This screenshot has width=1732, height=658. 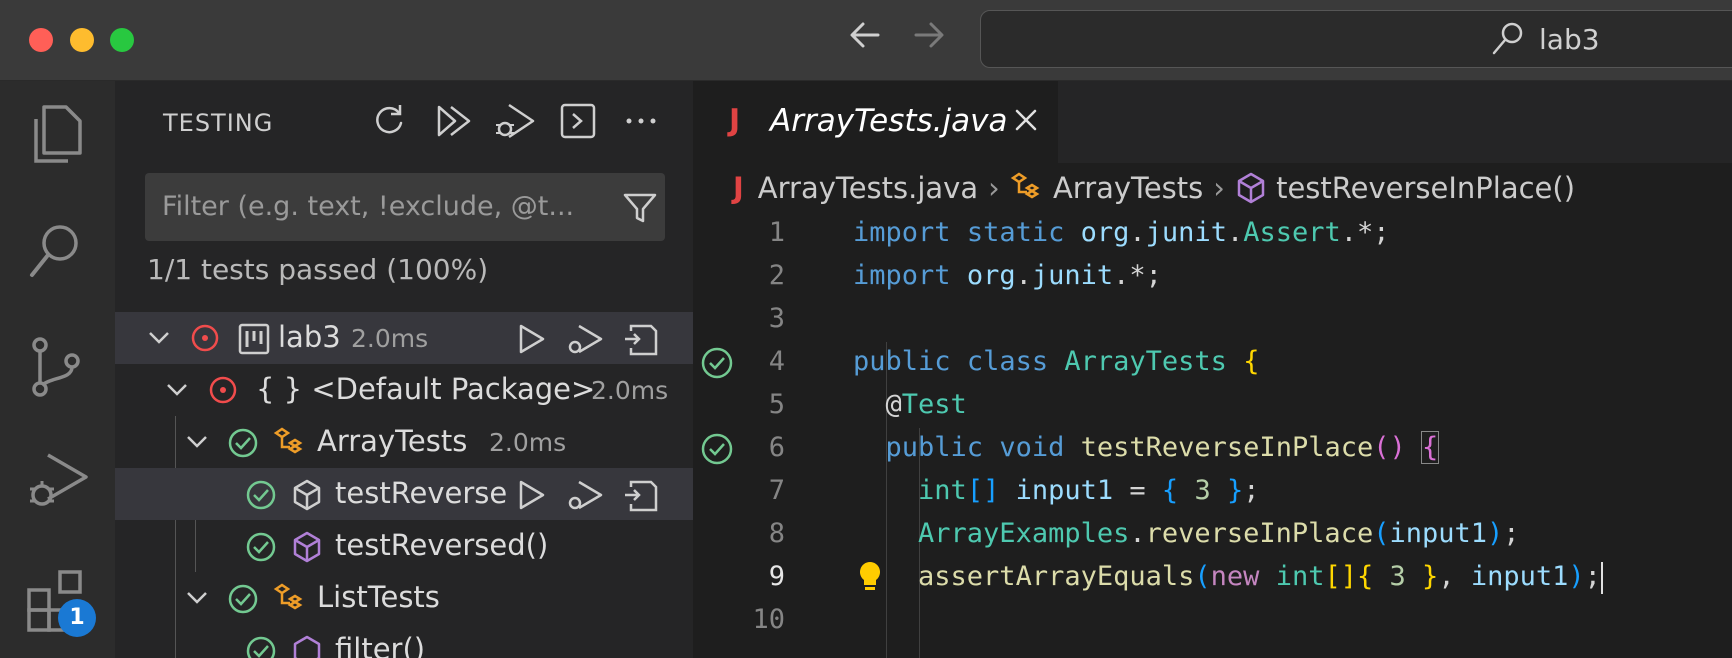 What do you see at coordinates (776, 275) in the screenshot?
I see `line-number: 2` at bounding box center [776, 275].